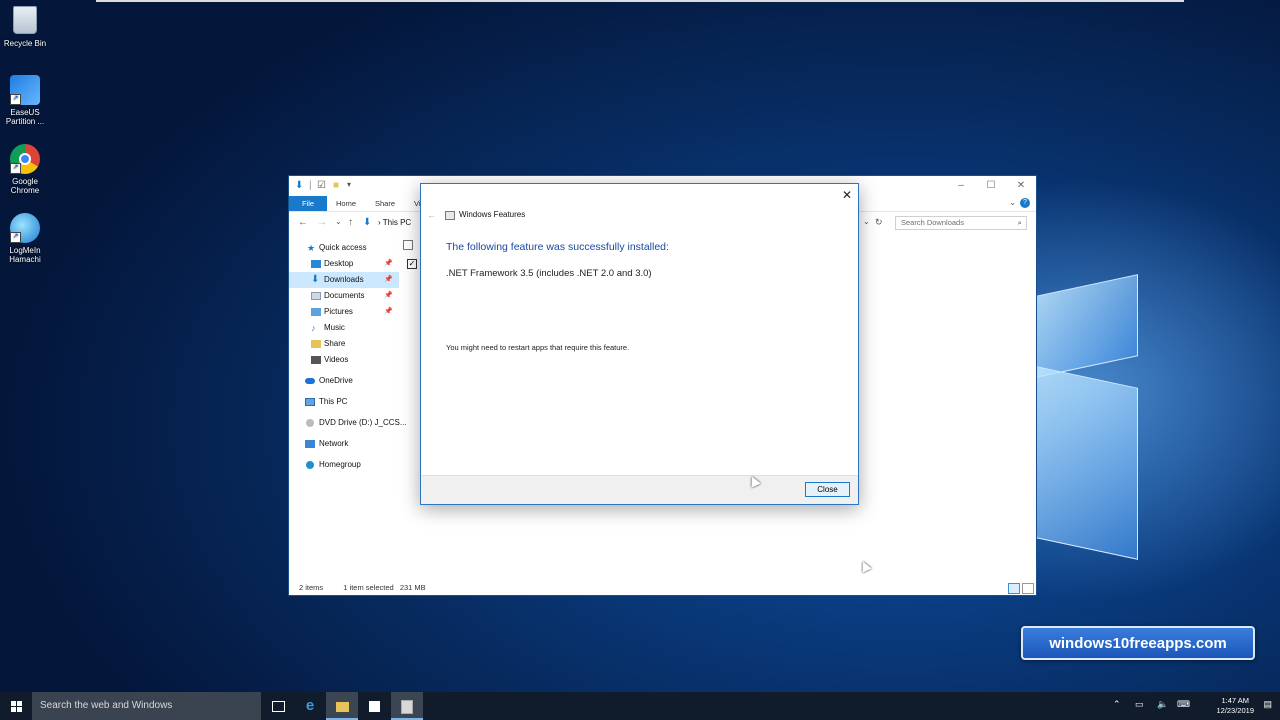 This screenshot has height=720, width=1280. What do you see at coordinates (1028, 588) in the screenshot?
I see `large-icons-view-icon` at bounding box center [1028, 588].